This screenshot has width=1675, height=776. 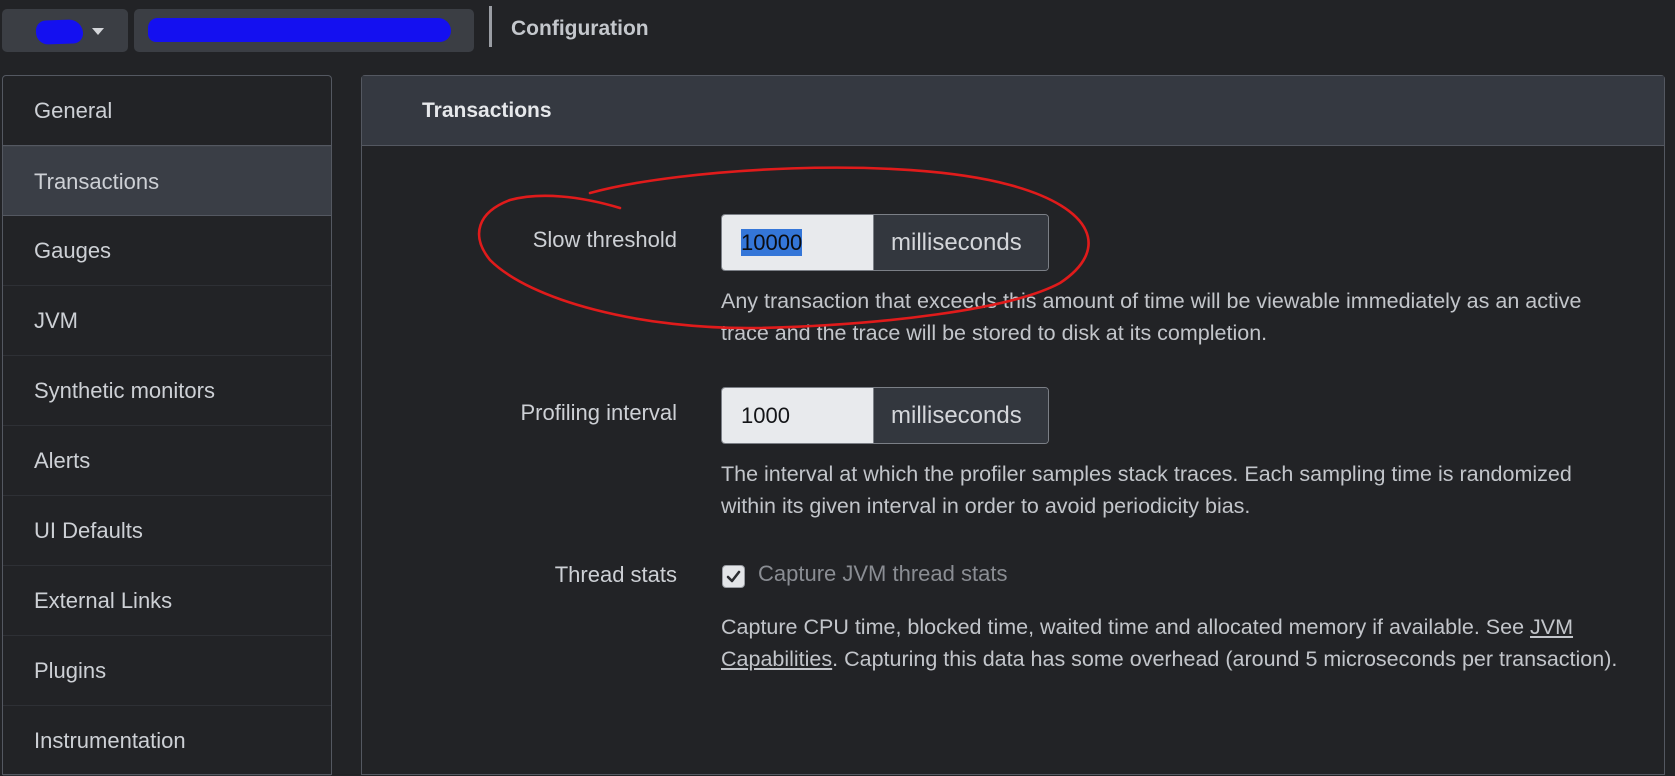 I want to click on agent-selector, so click(x=304, y=30).